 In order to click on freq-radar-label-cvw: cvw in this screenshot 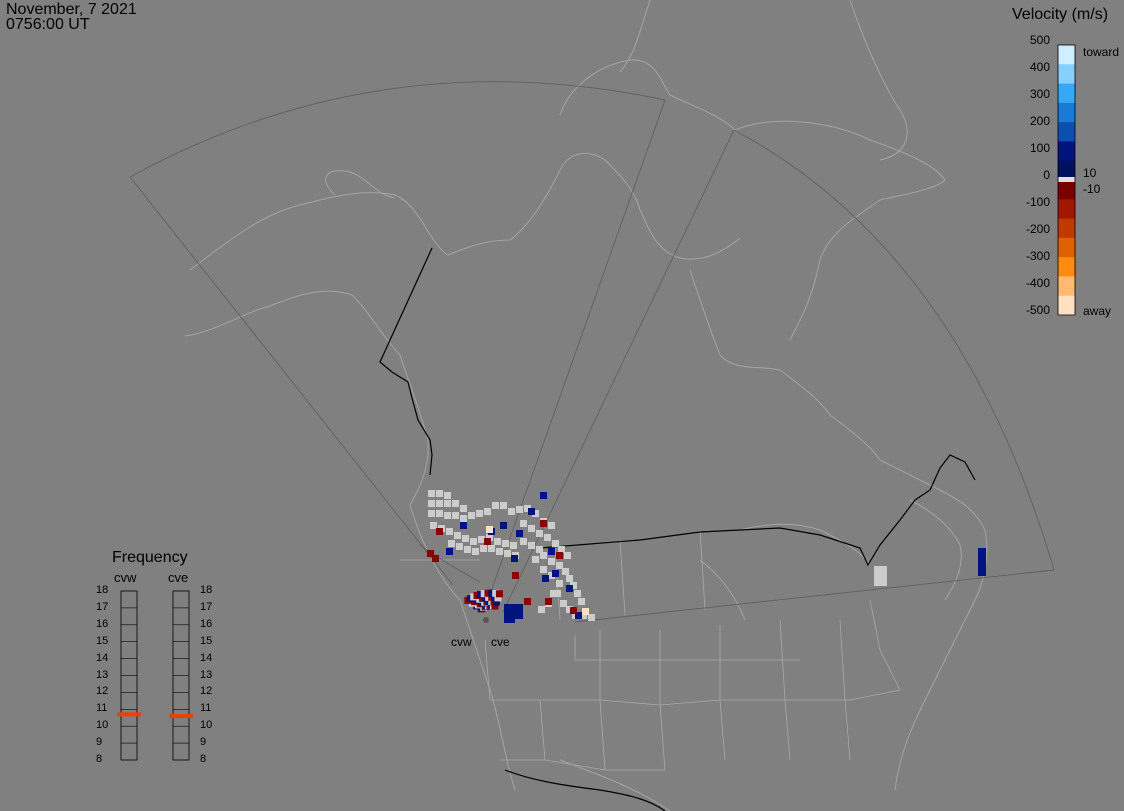, I will do `click(125, 577)`.